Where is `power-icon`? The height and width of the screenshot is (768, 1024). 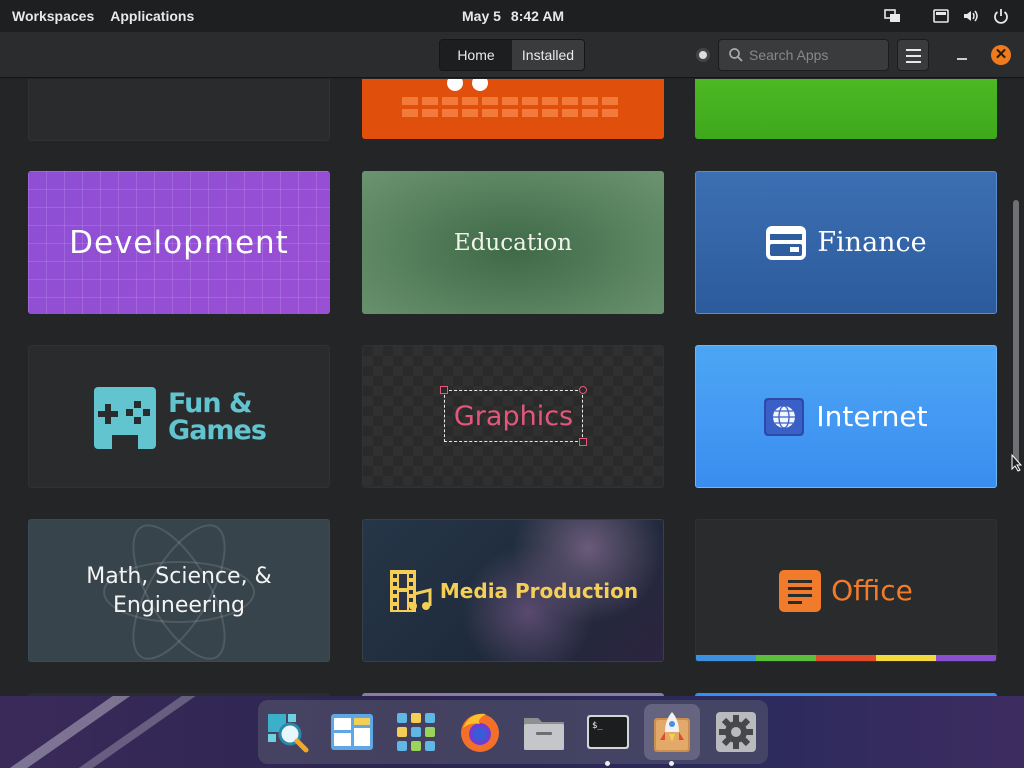 power-icon is located at coordinates (1001, 16).